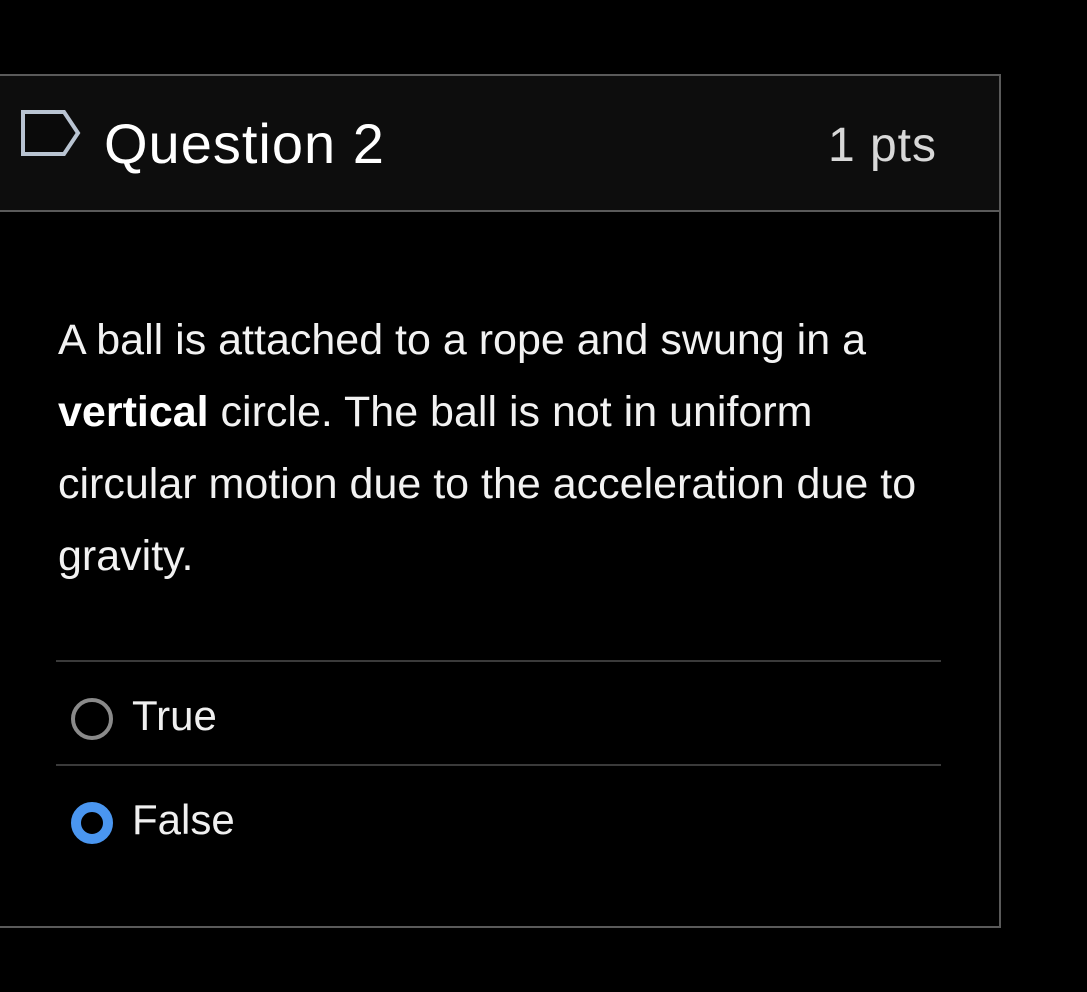  What do you see at coordinates (499, 144) in the screenshot?
I see `question-header: Question 2 1 pts` at bounding box center [499, 144].